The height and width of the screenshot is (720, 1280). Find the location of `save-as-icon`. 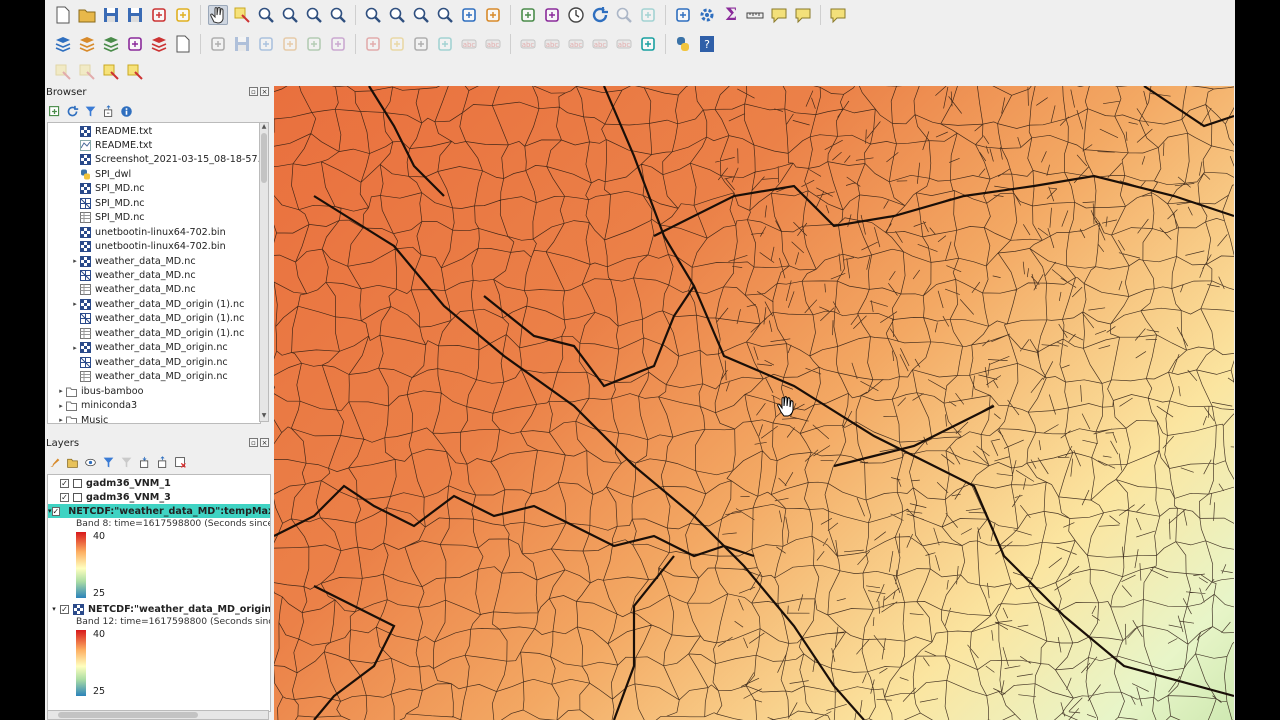

save-as-icon is located at coordinates (135, 15).